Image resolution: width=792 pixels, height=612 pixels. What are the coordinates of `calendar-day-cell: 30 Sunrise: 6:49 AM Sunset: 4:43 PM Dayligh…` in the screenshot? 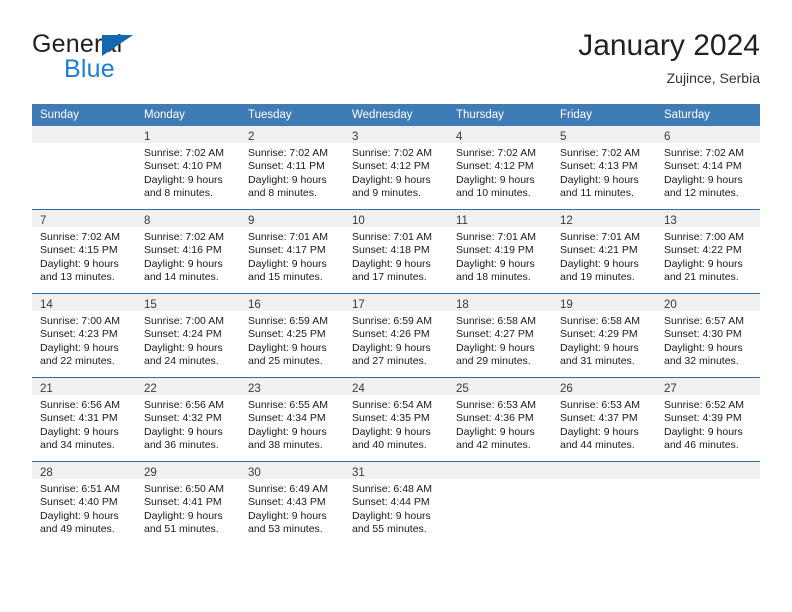 It's located at (292, 503).